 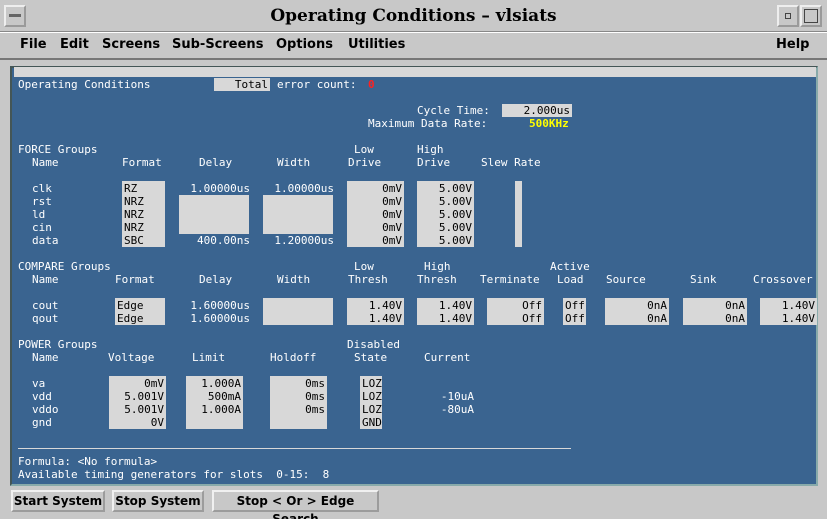 What do you see at coordinates (304, 44) in the screenshot?
I see `menu-options: Options` at bounding box center [304, 44].